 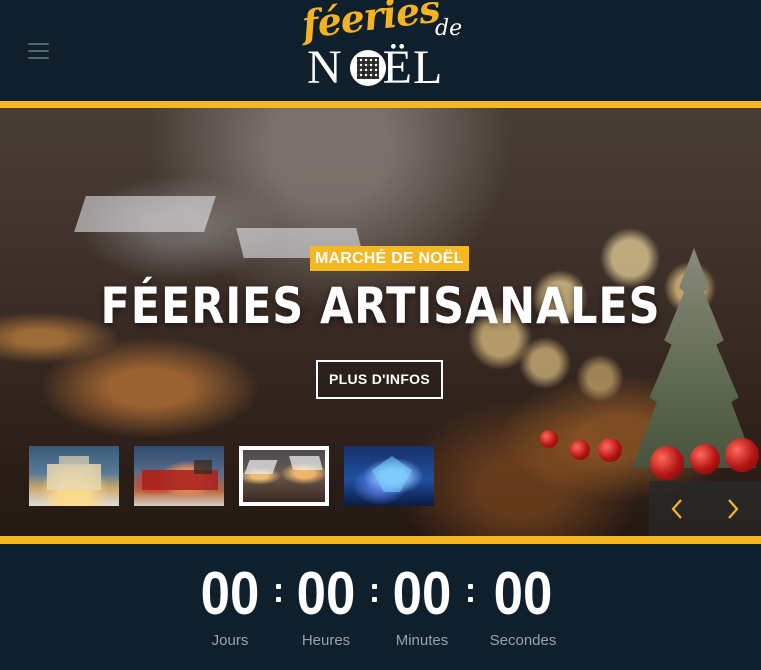 What do you see at coordinates (422, 593) in the screenshot?
I see `countdown-minutes-value: 00` at bounding box center [422, 593].